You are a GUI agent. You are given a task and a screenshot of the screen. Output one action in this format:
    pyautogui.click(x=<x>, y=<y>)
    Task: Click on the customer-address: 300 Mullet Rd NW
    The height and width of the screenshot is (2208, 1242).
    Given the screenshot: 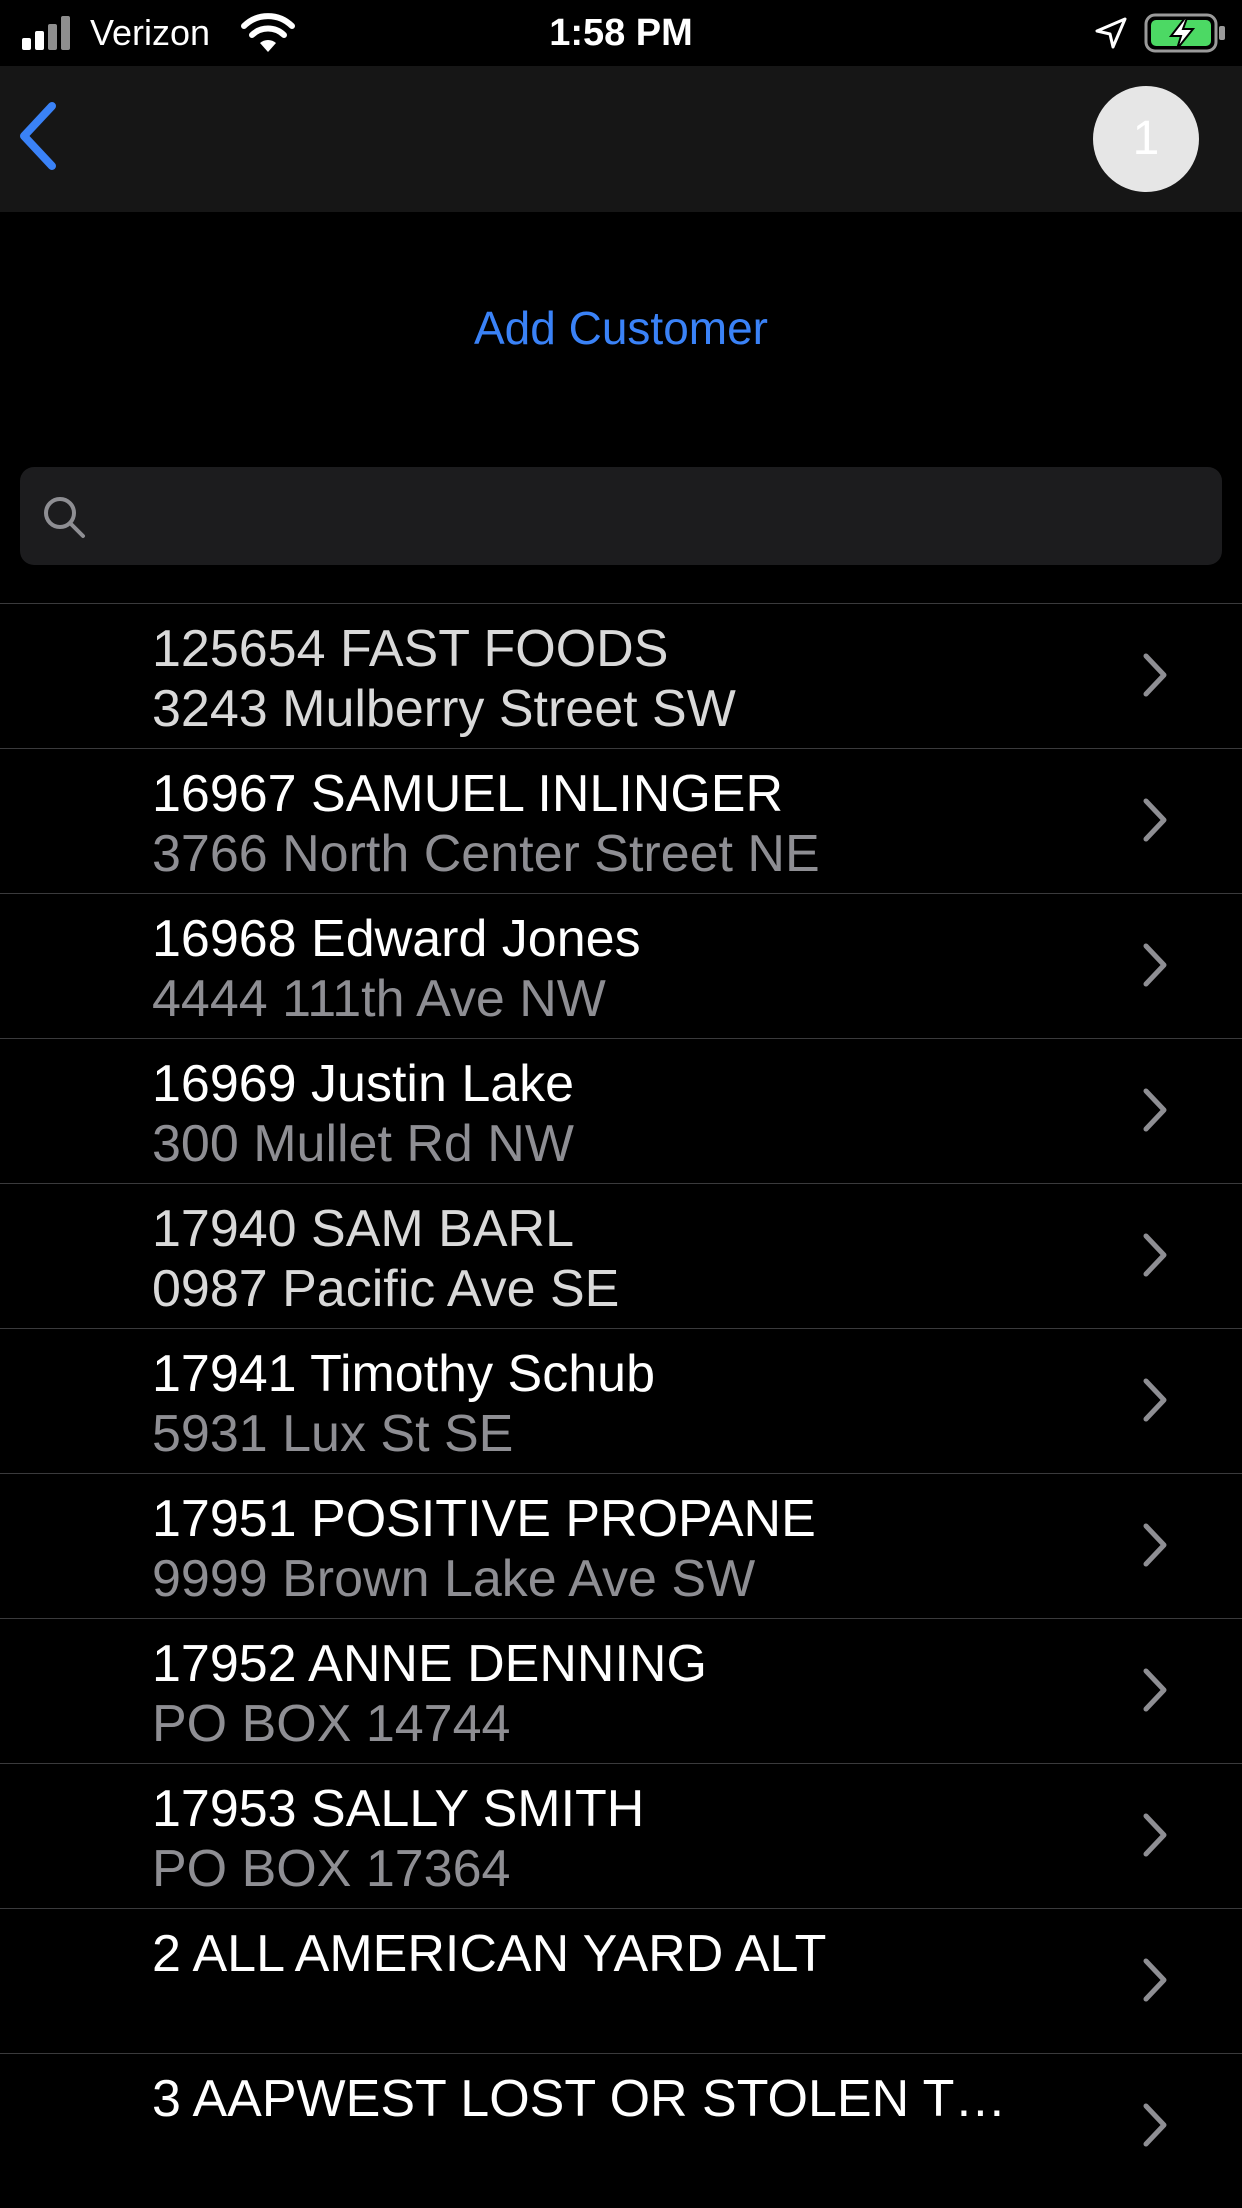 What is the action you would take?
    pyautogui.click(x=363, y=1144)
    